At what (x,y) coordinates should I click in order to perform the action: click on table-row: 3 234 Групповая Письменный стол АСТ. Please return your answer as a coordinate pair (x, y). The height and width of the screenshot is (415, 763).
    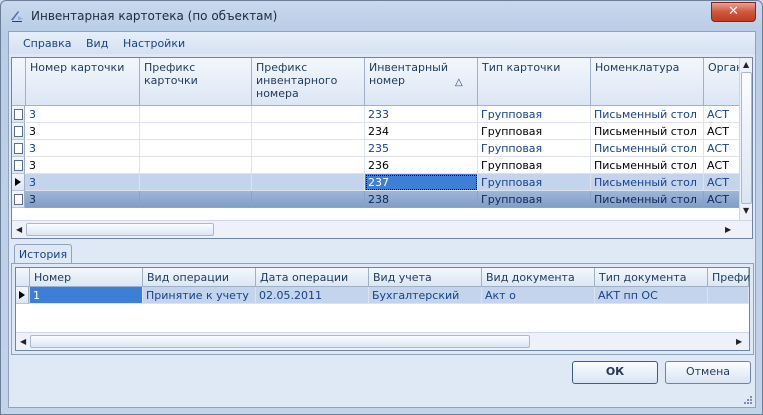
    Looking at the image, I should click on (378, 131).